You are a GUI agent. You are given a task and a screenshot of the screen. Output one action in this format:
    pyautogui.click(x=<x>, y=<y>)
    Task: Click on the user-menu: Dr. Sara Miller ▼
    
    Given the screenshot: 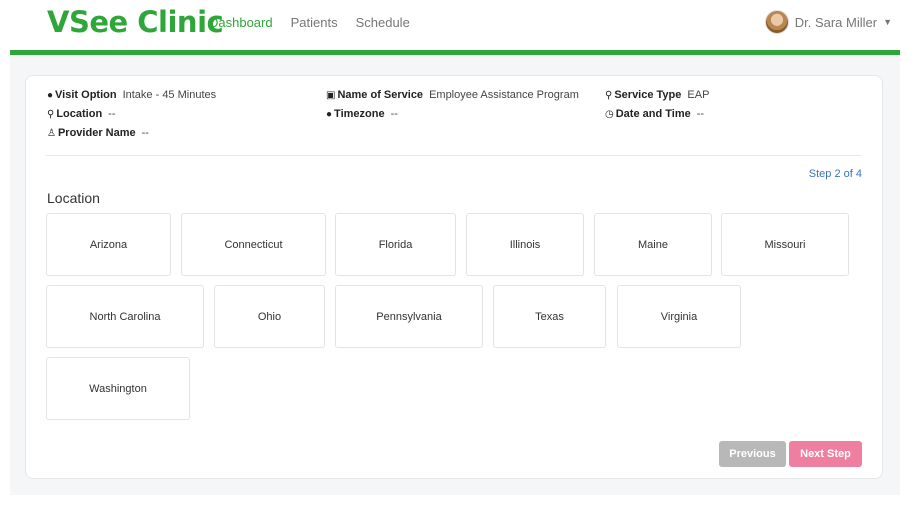 What is the action you would take?
    pyautogui.click(x=828, y=22)
    